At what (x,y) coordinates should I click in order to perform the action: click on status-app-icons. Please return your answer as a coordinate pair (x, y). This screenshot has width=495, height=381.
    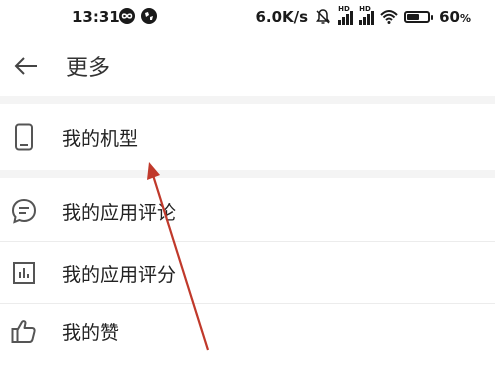
    Looking at the image, I should click on (138, 16).